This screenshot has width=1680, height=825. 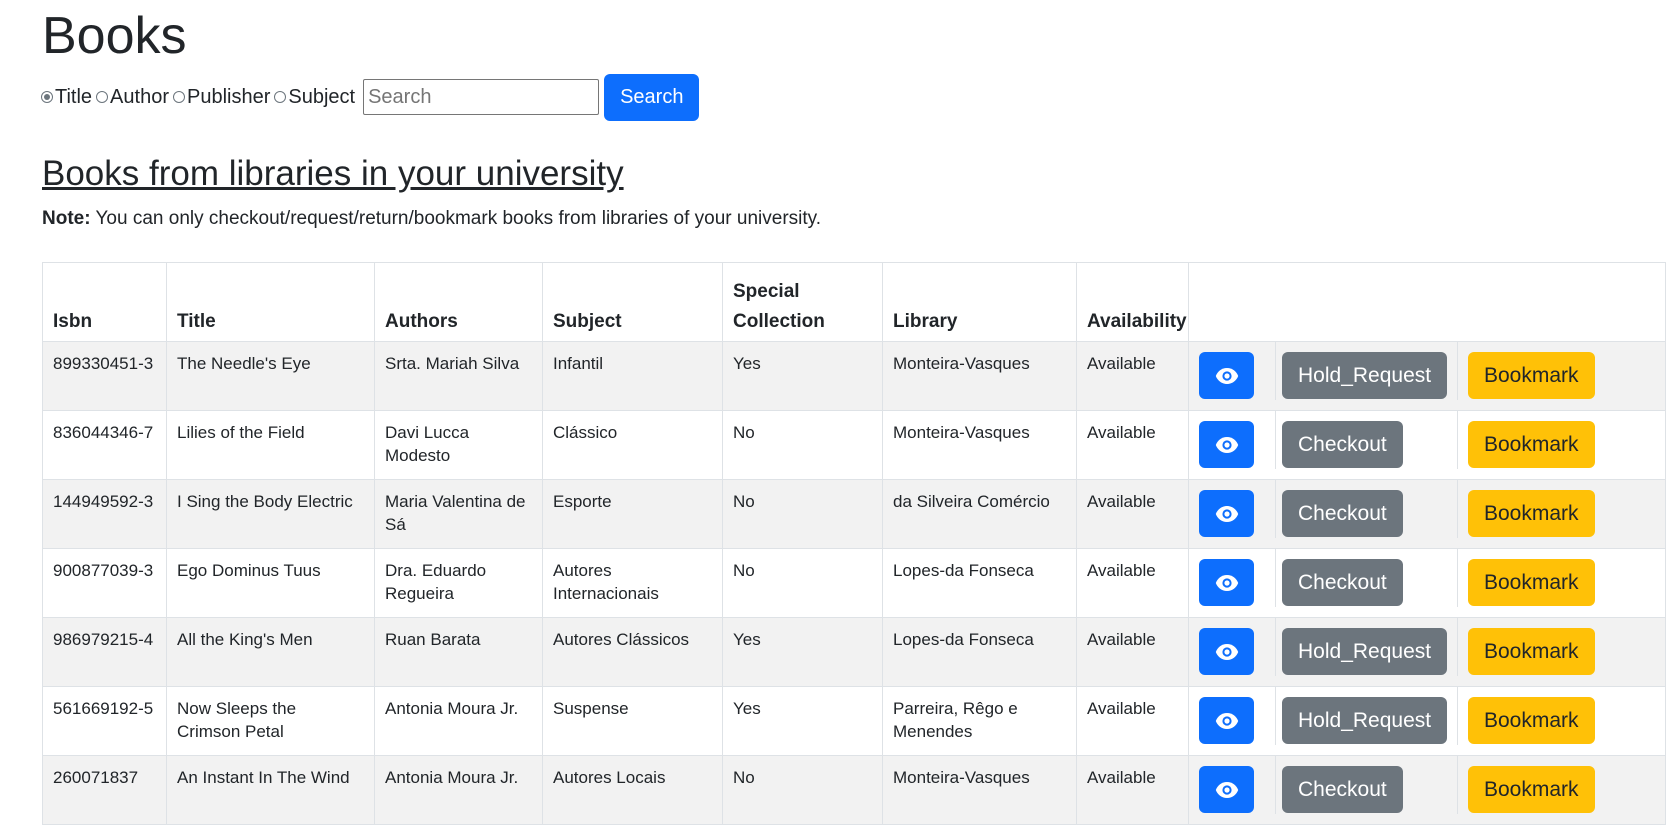 I want to click on radio-publisher: Publisher, so click(x=221, y=97).